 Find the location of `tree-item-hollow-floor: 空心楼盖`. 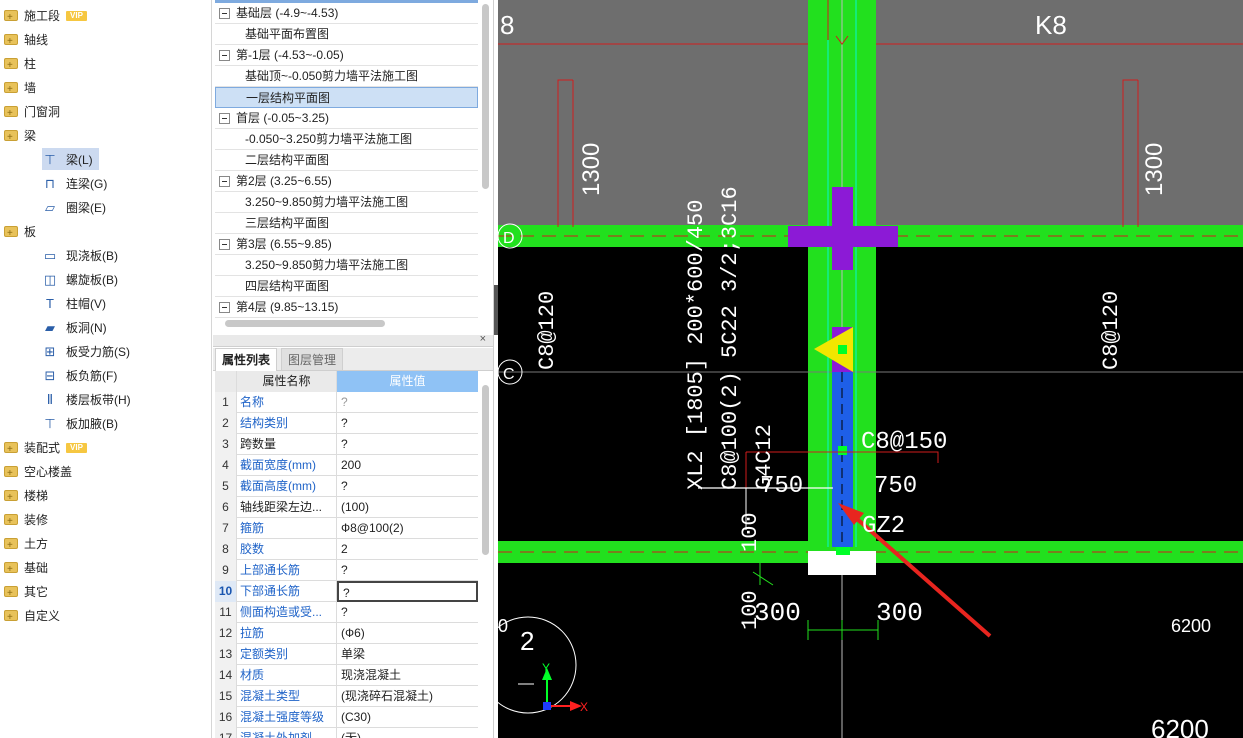

tree-item-hollow-floor: 空心楼盖 is located at coordinates (38, 472).